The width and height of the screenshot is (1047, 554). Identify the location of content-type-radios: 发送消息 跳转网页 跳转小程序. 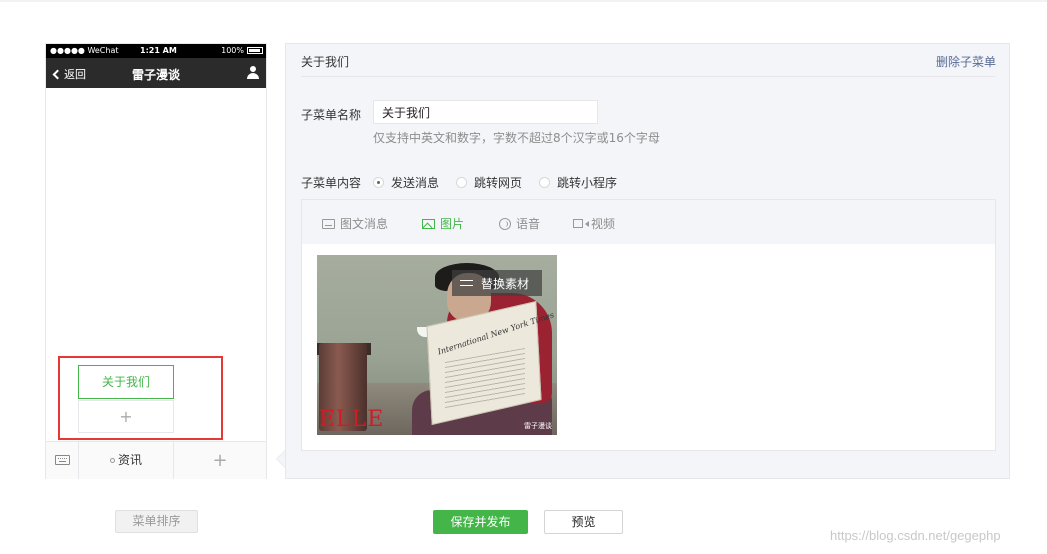
(503, 182).